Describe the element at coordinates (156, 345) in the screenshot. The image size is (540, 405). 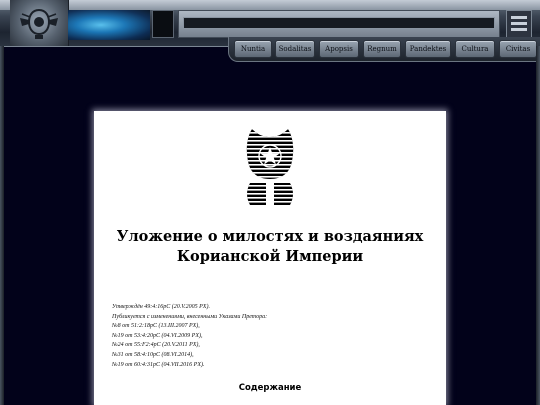
I see `meta-decree: №24 от 55:F2:4pC (20.V.2011 PX),` at that location.